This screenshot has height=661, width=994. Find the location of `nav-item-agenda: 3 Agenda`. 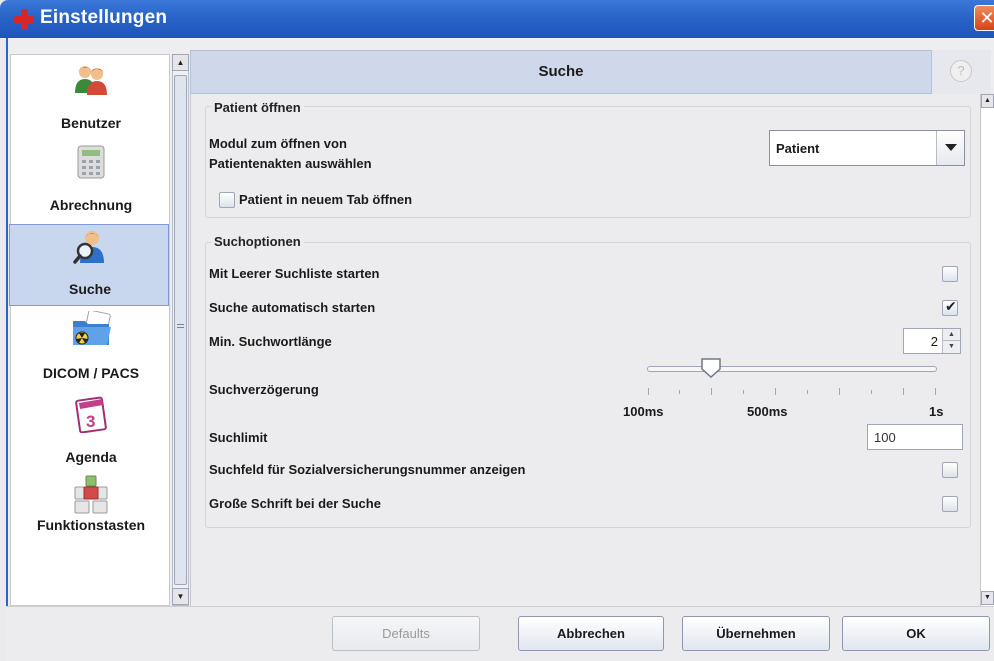

nav-item-agenda: 3 Agenda is located at coordinates (91, 432).